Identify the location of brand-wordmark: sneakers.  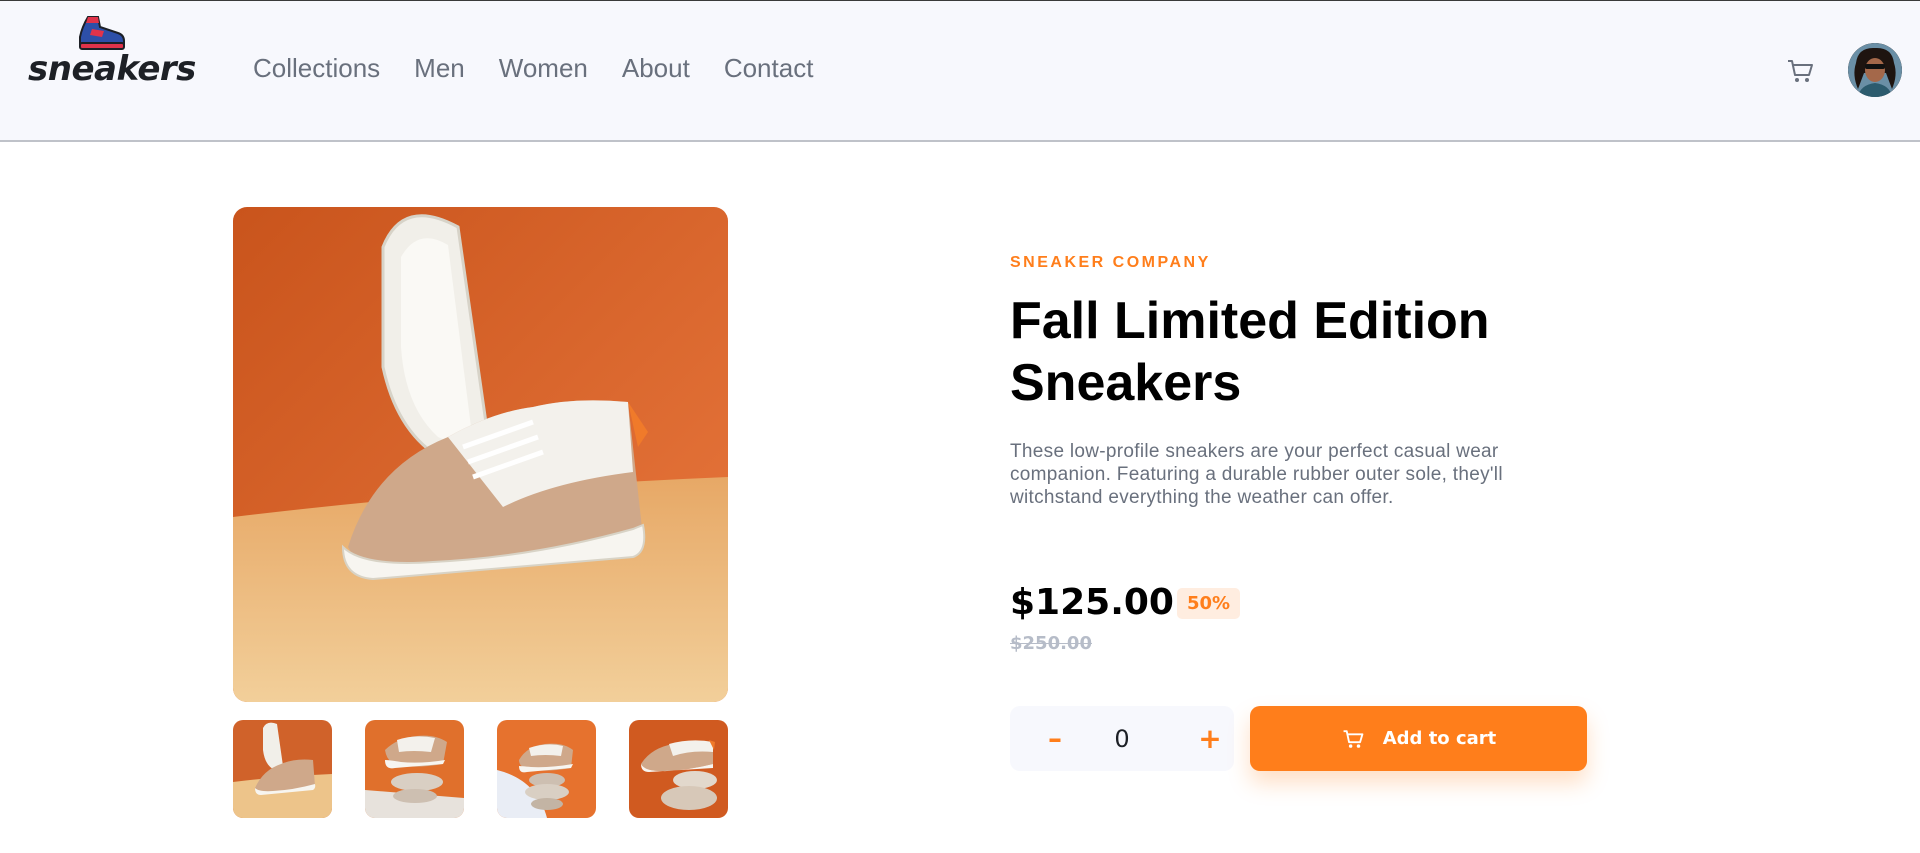
(112, 69).